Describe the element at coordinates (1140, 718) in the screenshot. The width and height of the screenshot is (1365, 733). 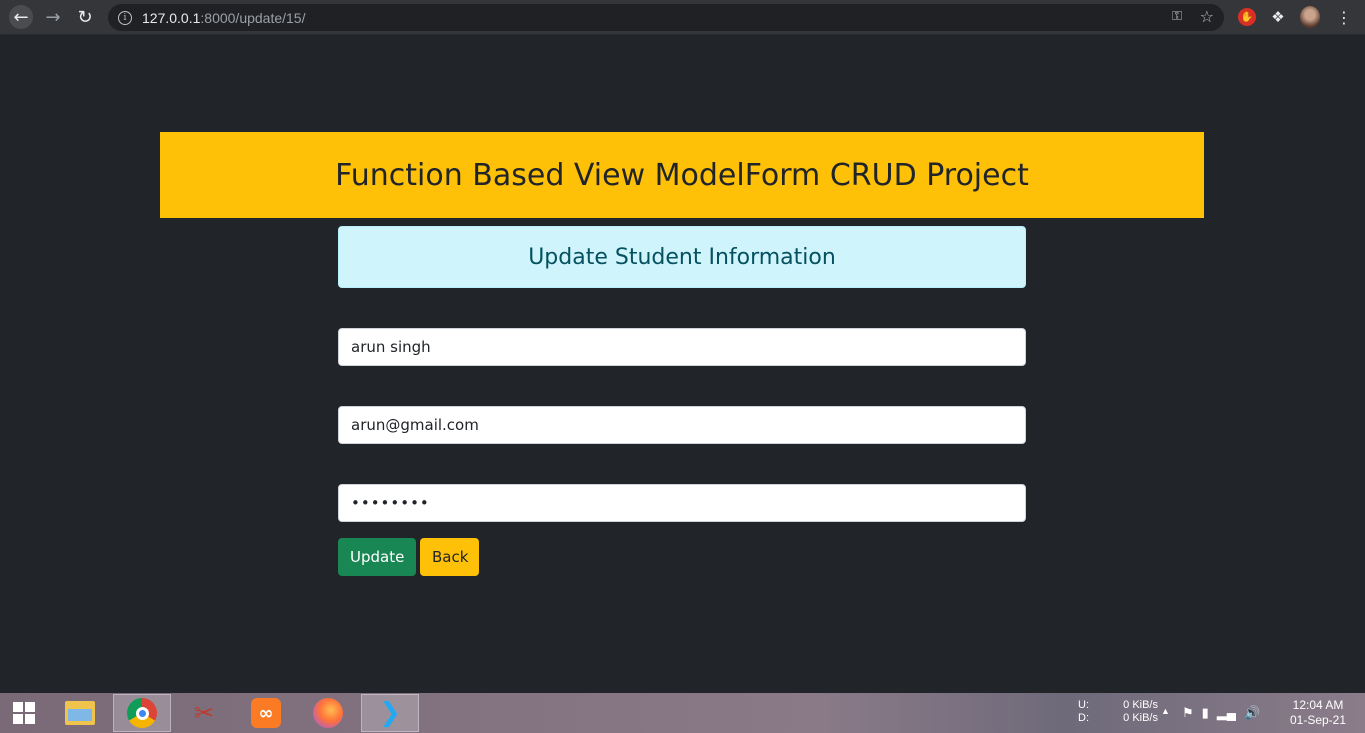
I see `download-speed: 0 KiB/s` at that location.